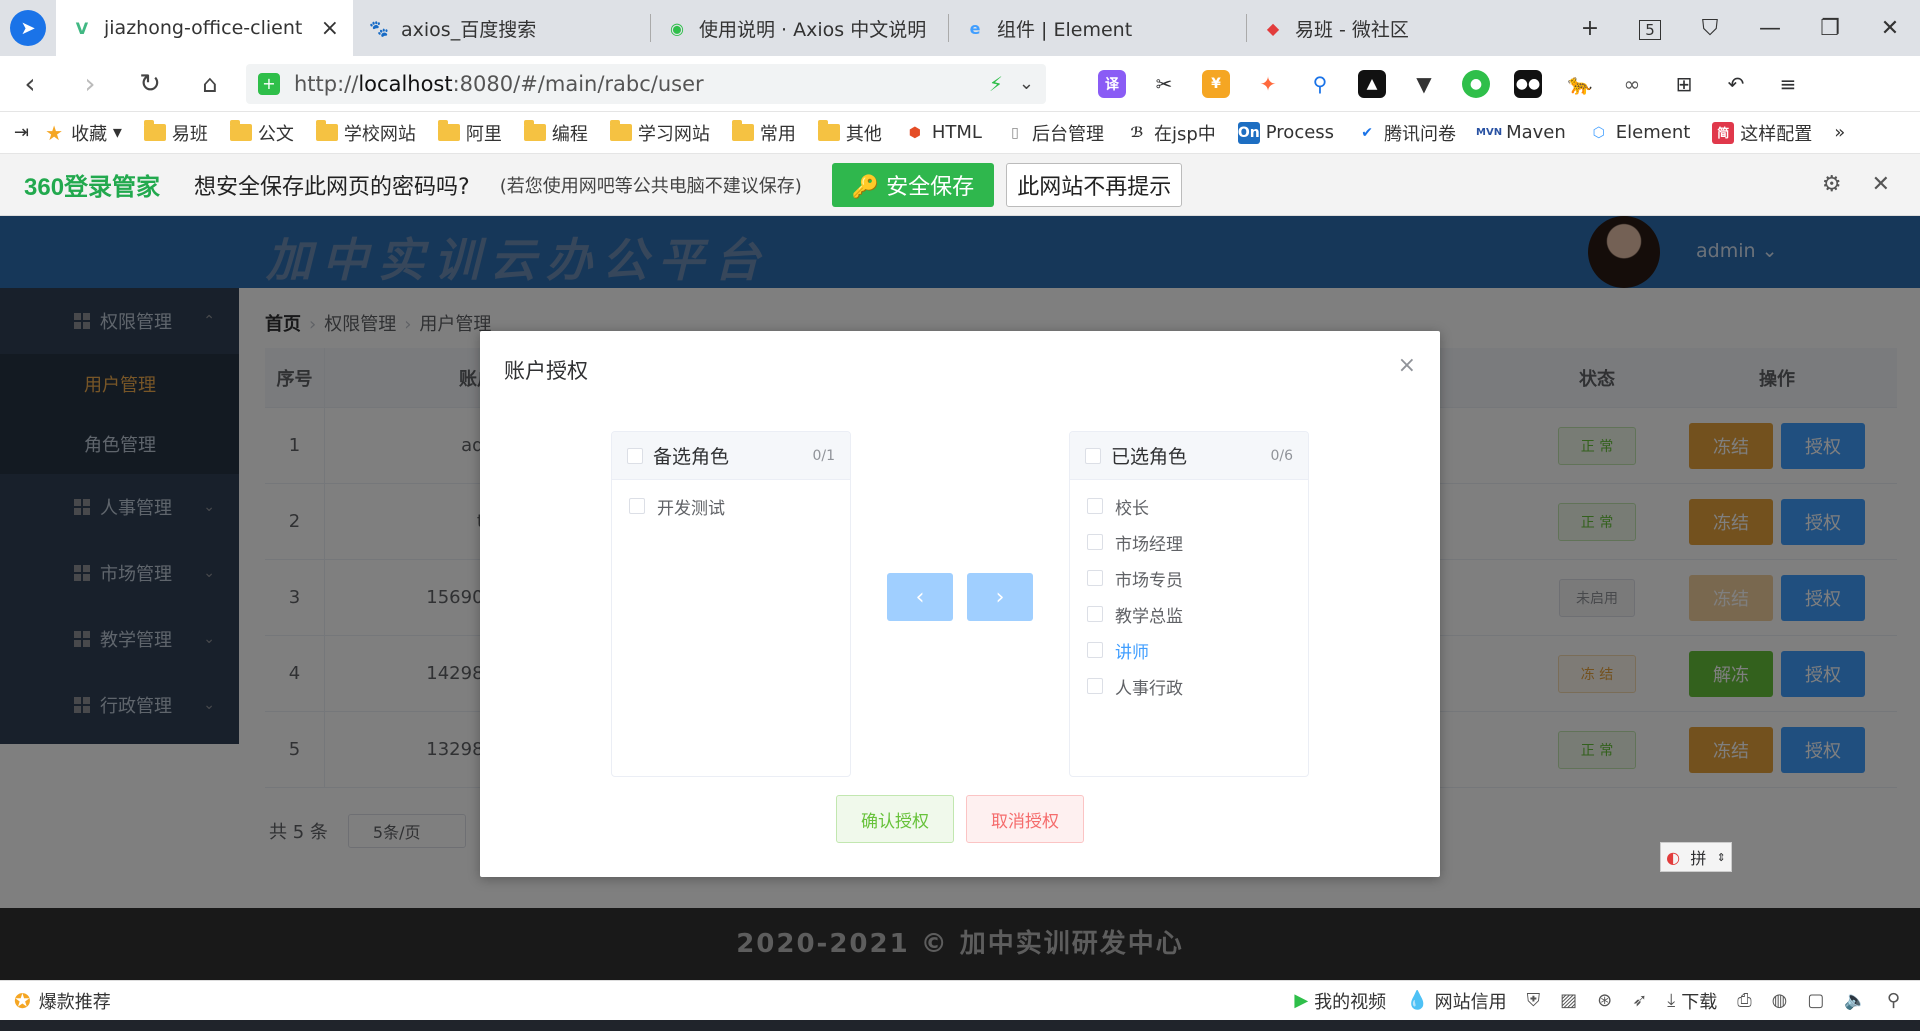  What do you see at coordinates (1521, 133) in the screenshot?
I see `bookmark-link: MVN Maven` at bounding box center [1521, 133].